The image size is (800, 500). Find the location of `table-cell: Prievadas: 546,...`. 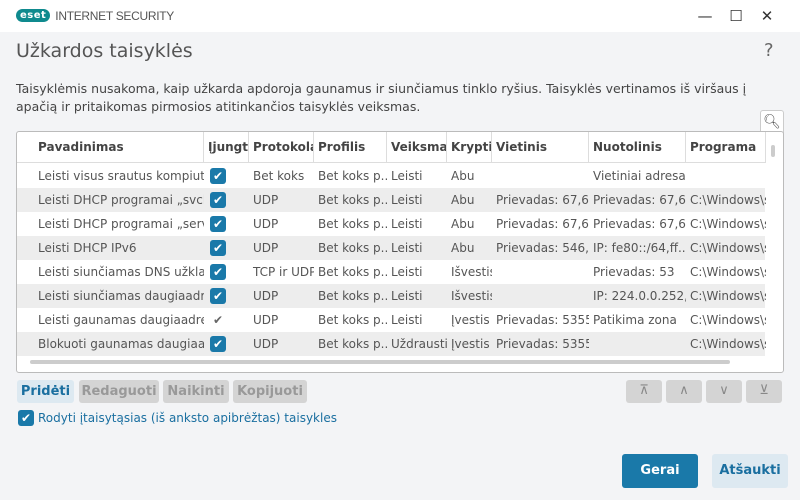

table-cell: Prievadas: 546,... is located at coordinates (542, 248).